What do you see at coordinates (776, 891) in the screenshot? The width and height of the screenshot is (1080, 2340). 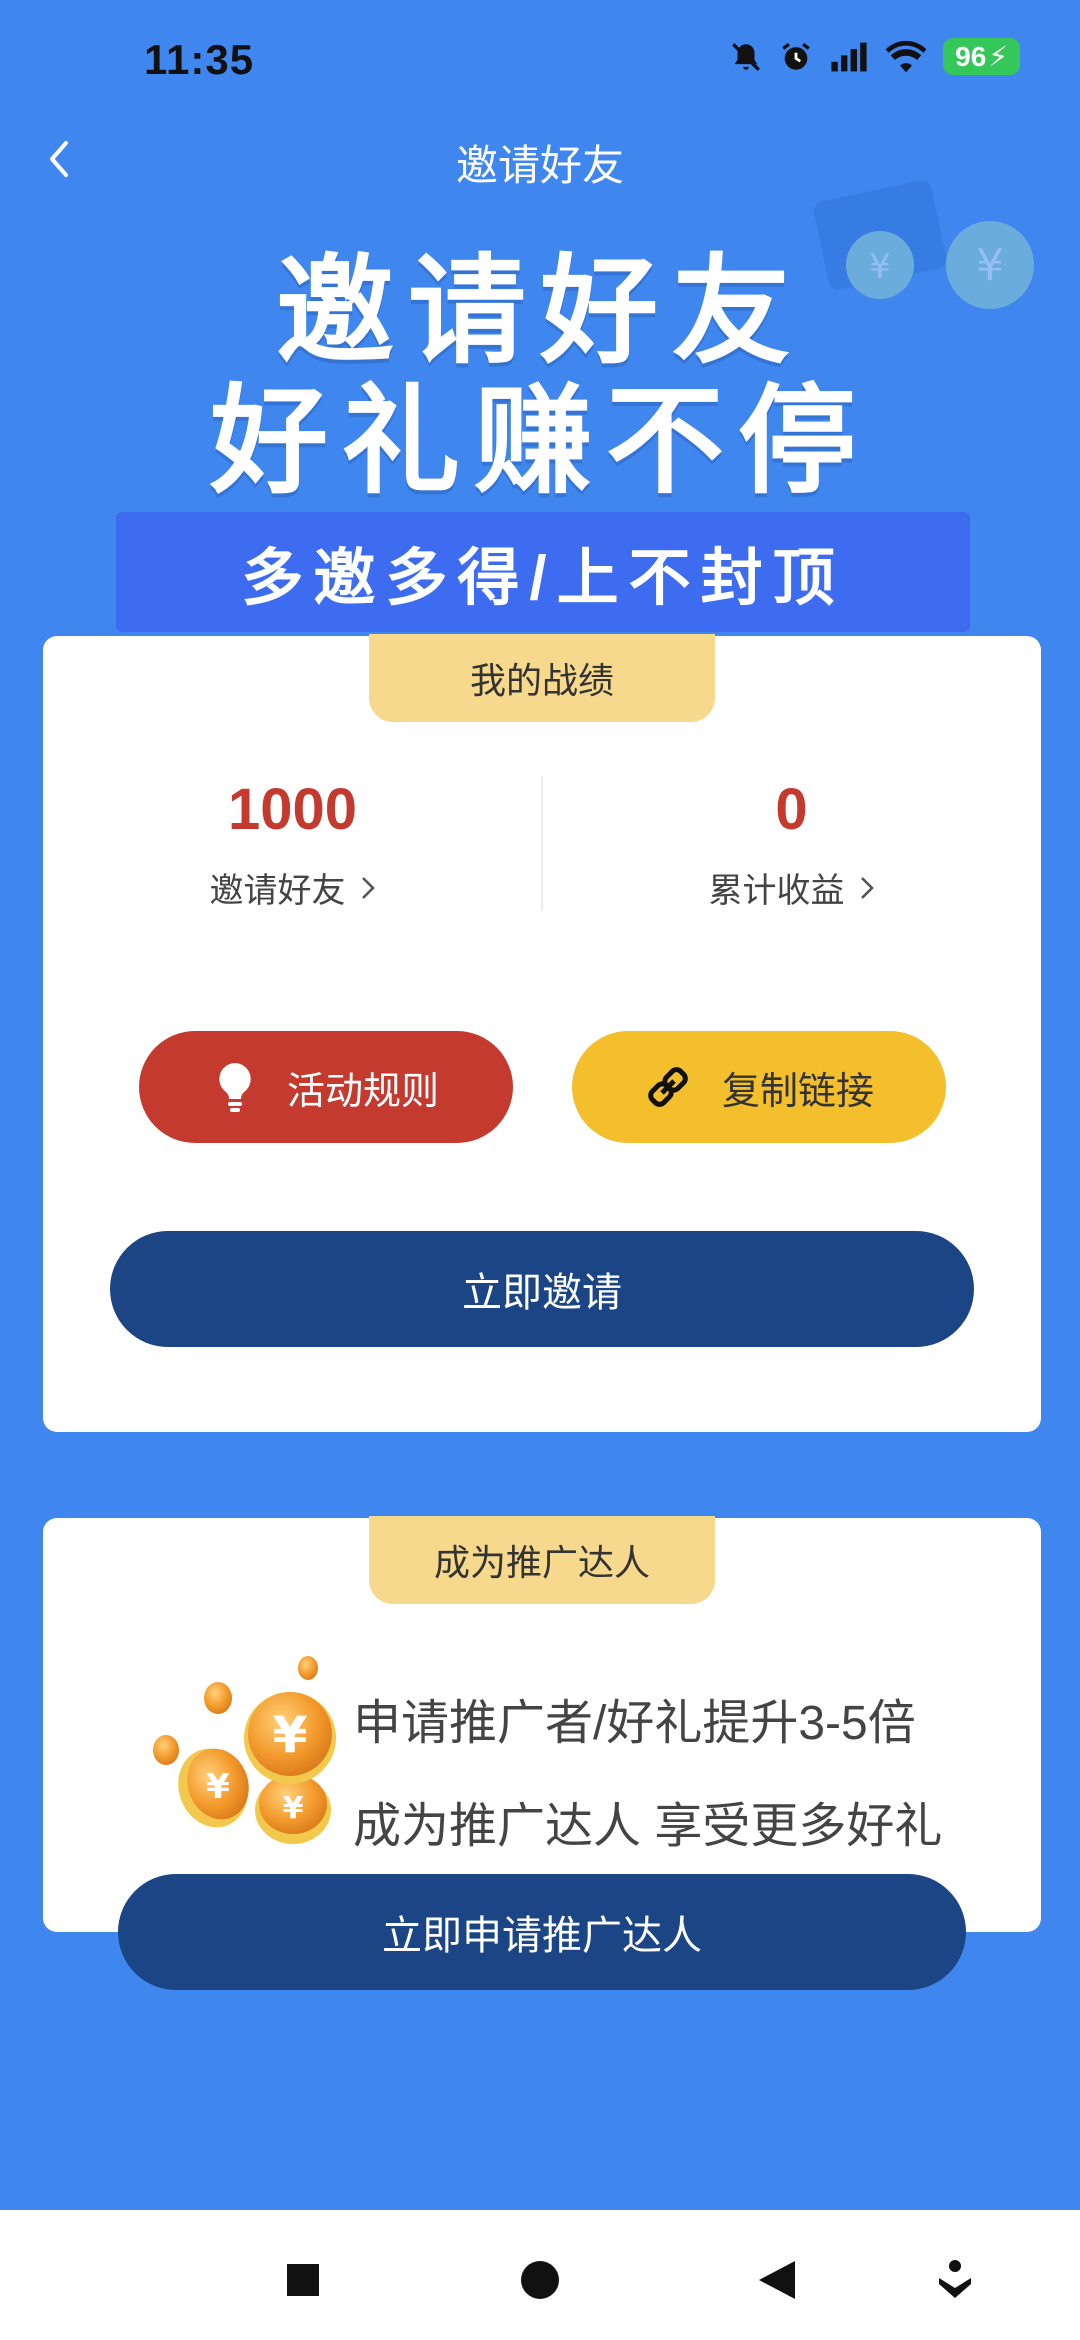 I see `earnings-label: 累计收益` at bounding box center [776, 891].